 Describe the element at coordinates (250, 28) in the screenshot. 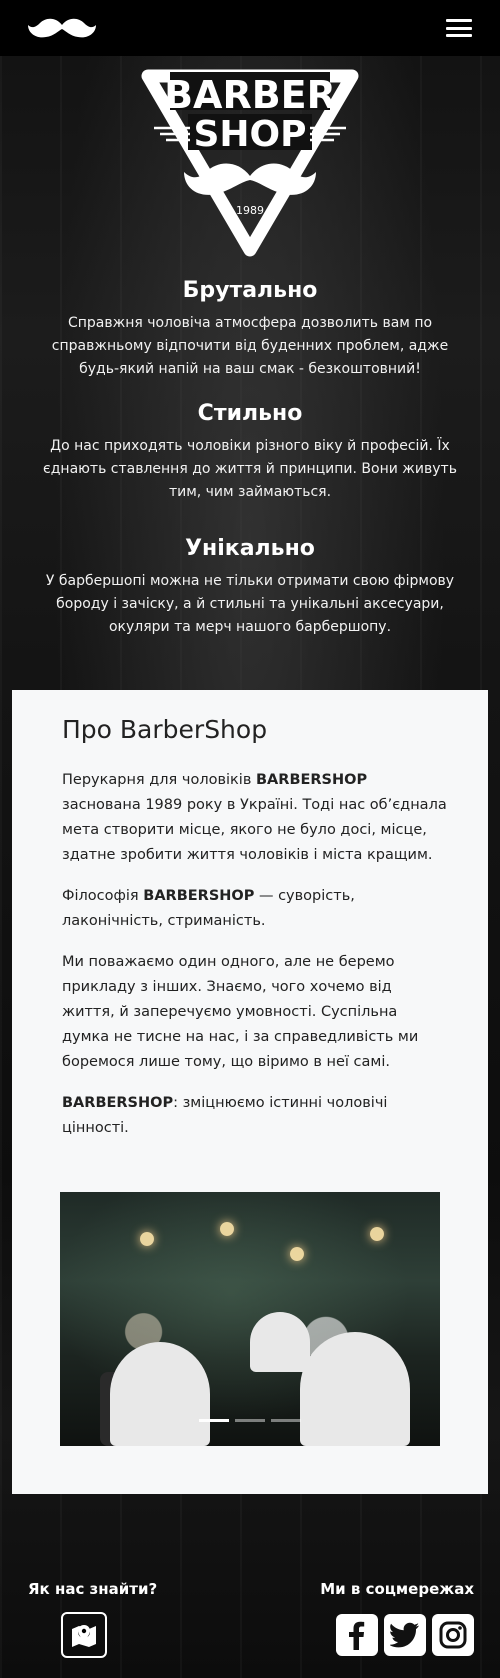

I see `navbar` at that location.